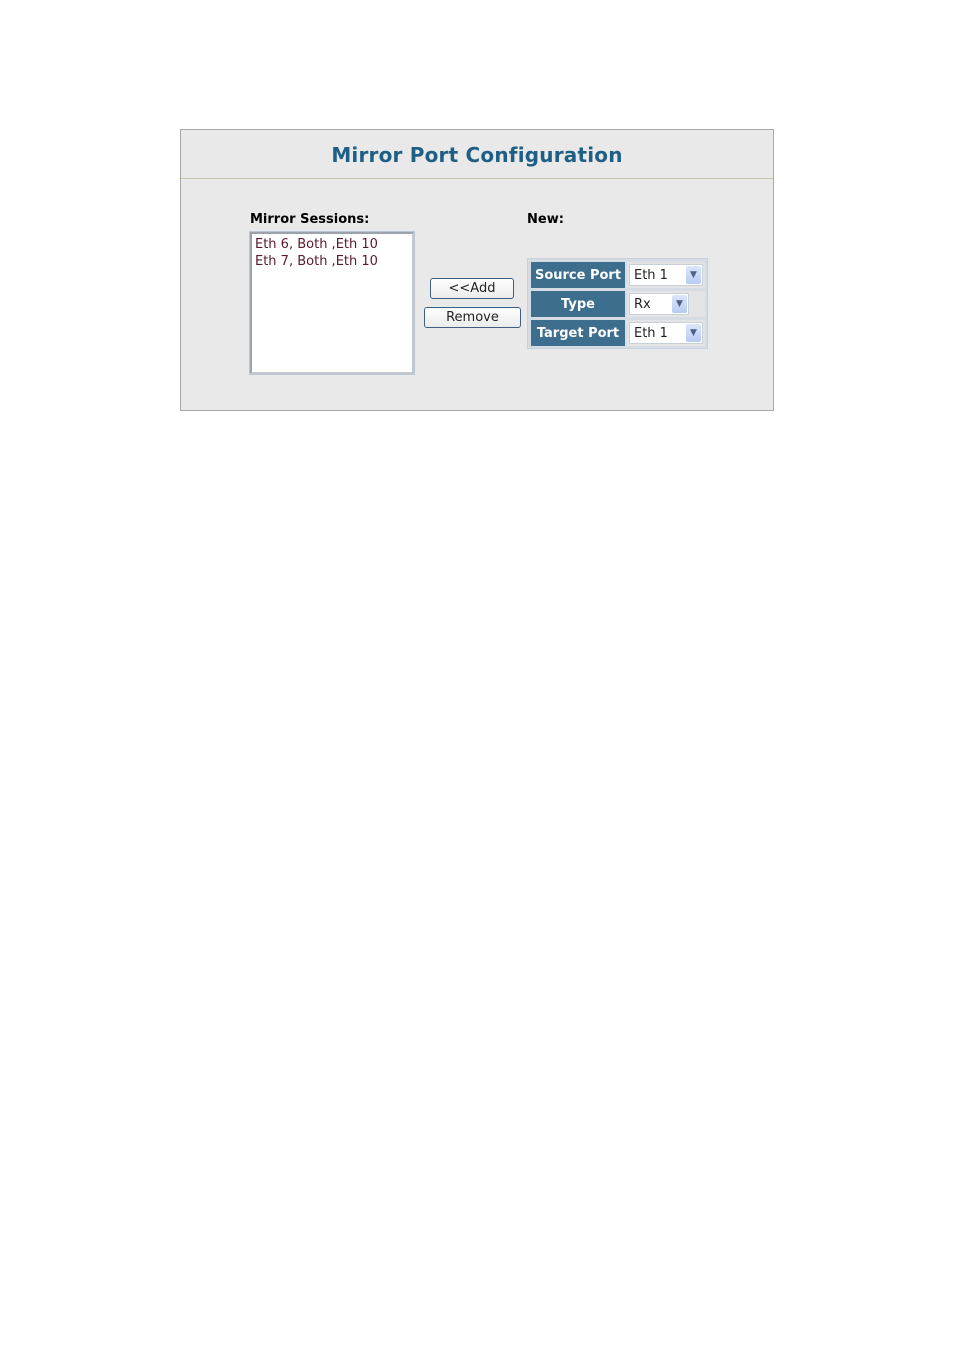 The height and width of the screenshot is (1350, 954). I want to click on new-label: New:, so click(545, 219).